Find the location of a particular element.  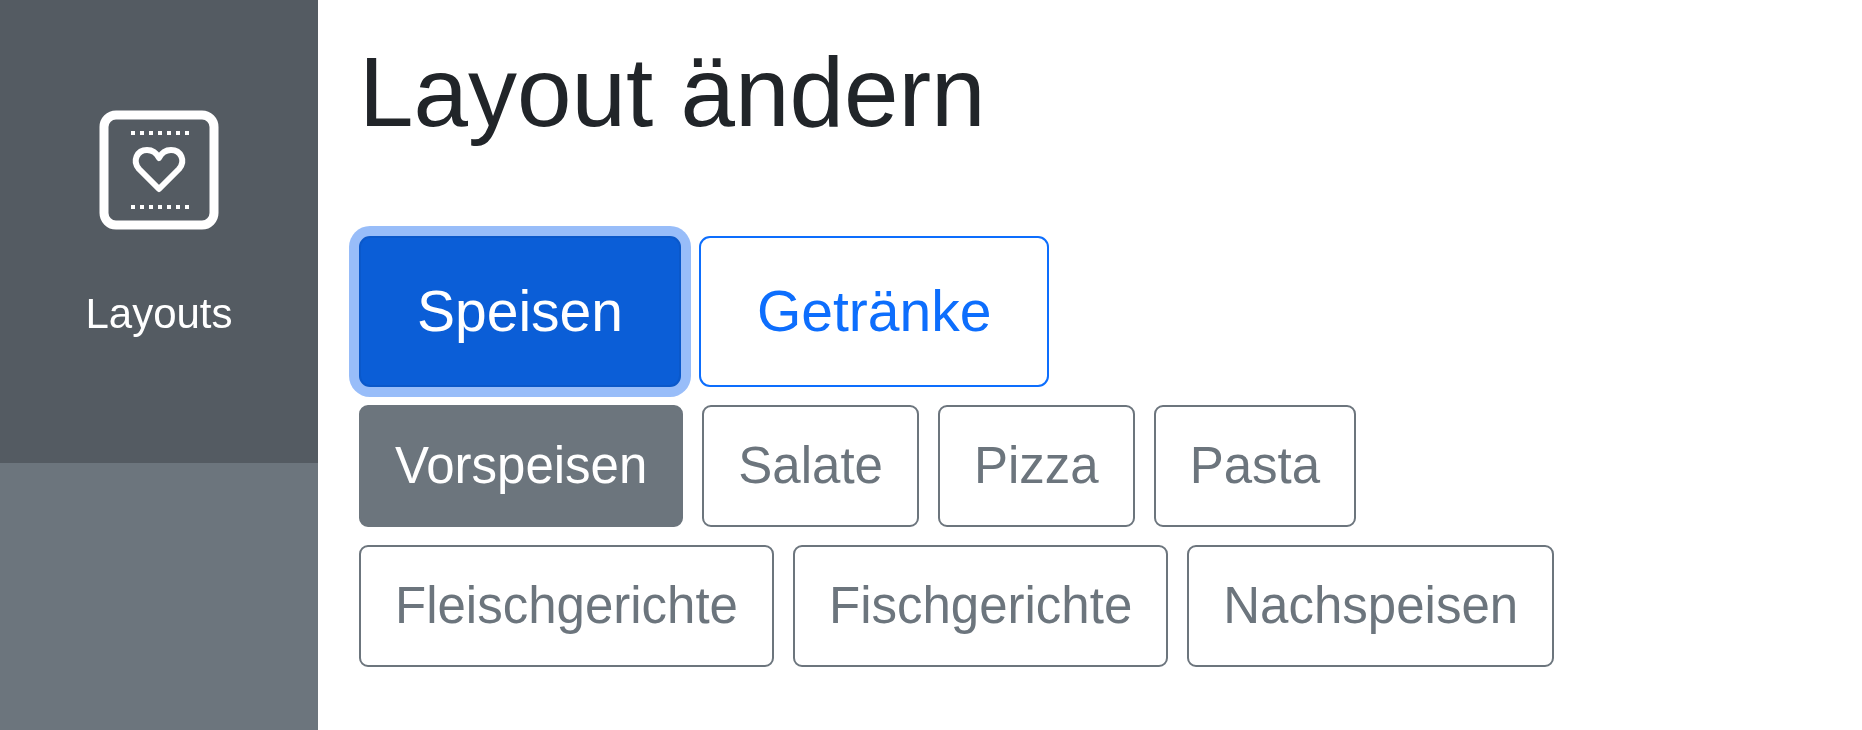

category-button: Vorspeisen is located at coordinates (521, 465).